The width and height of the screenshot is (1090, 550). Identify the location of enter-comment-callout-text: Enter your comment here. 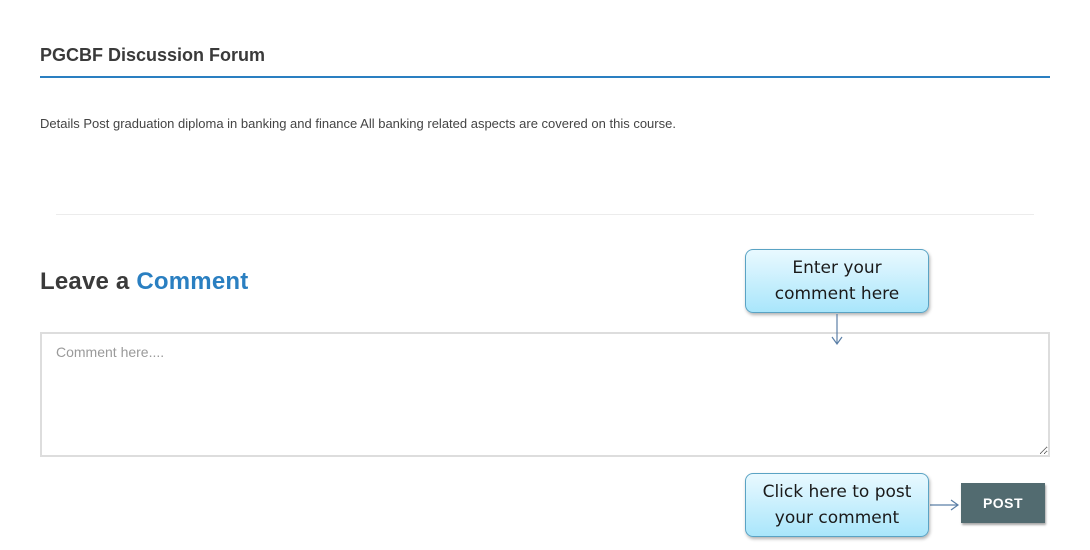
(837, 281).